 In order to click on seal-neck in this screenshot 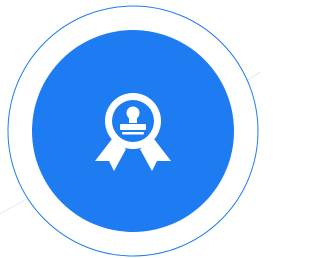, I will do `click(133, 120)`.